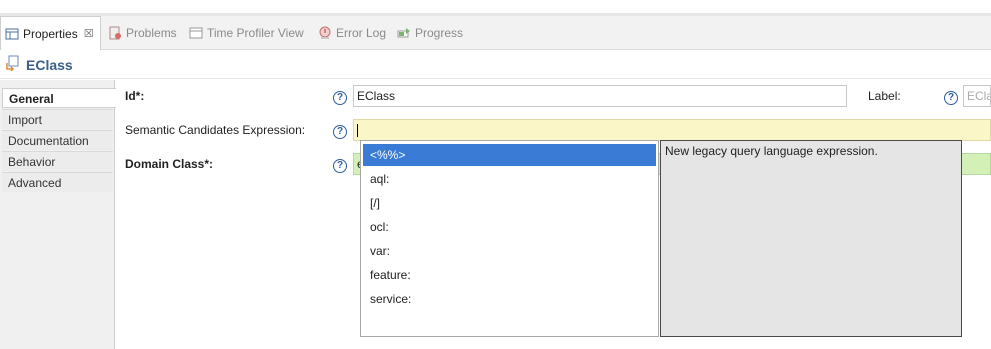  I want to click on properties-title-bar: EClass, so click(495, 65).